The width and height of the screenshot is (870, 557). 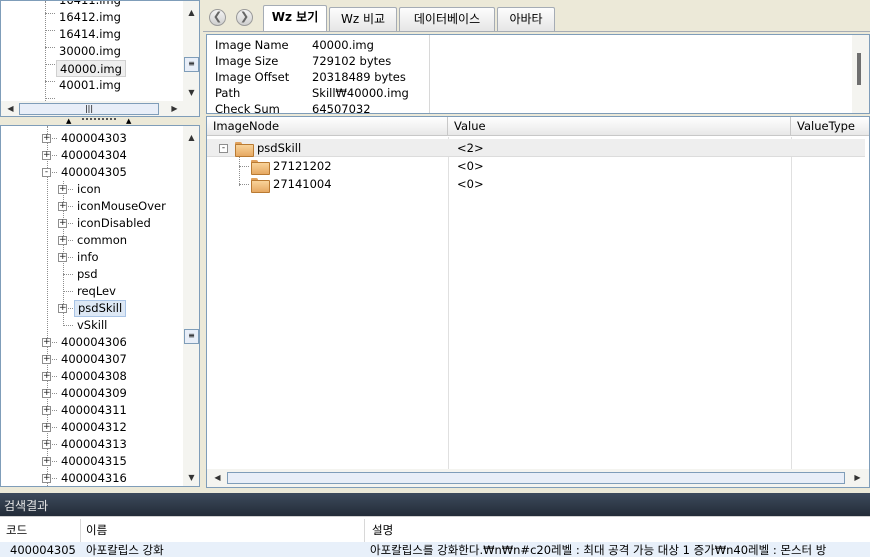 What do you see at coordinates (94, 376) in the screenshot?
I see `tree-node-item: 400004308` at bounding box center [94, 376].